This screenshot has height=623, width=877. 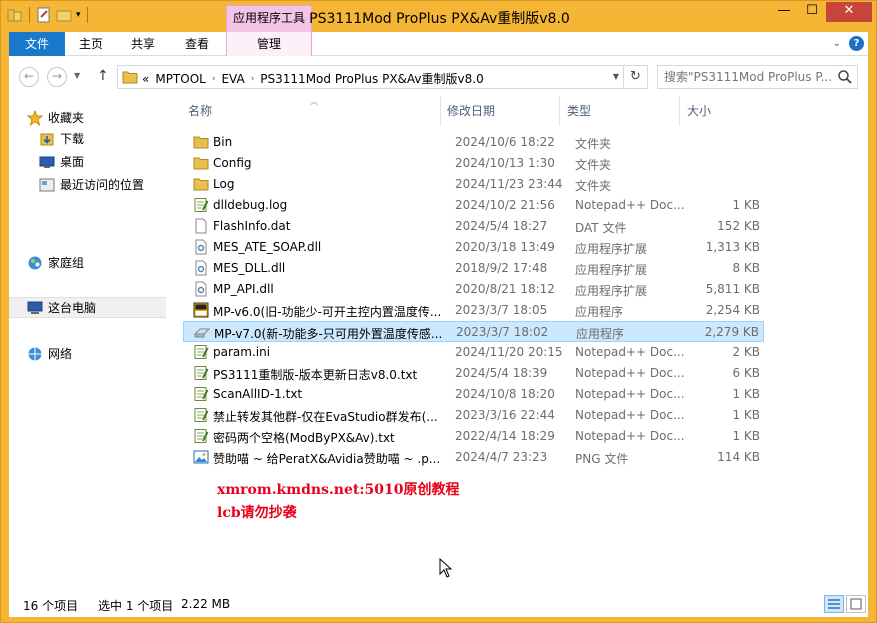 What do you see at coordinates (731, 332) in the screenshot?
I see `file-size: 2,279 KB` at bounding box center [731, 332].